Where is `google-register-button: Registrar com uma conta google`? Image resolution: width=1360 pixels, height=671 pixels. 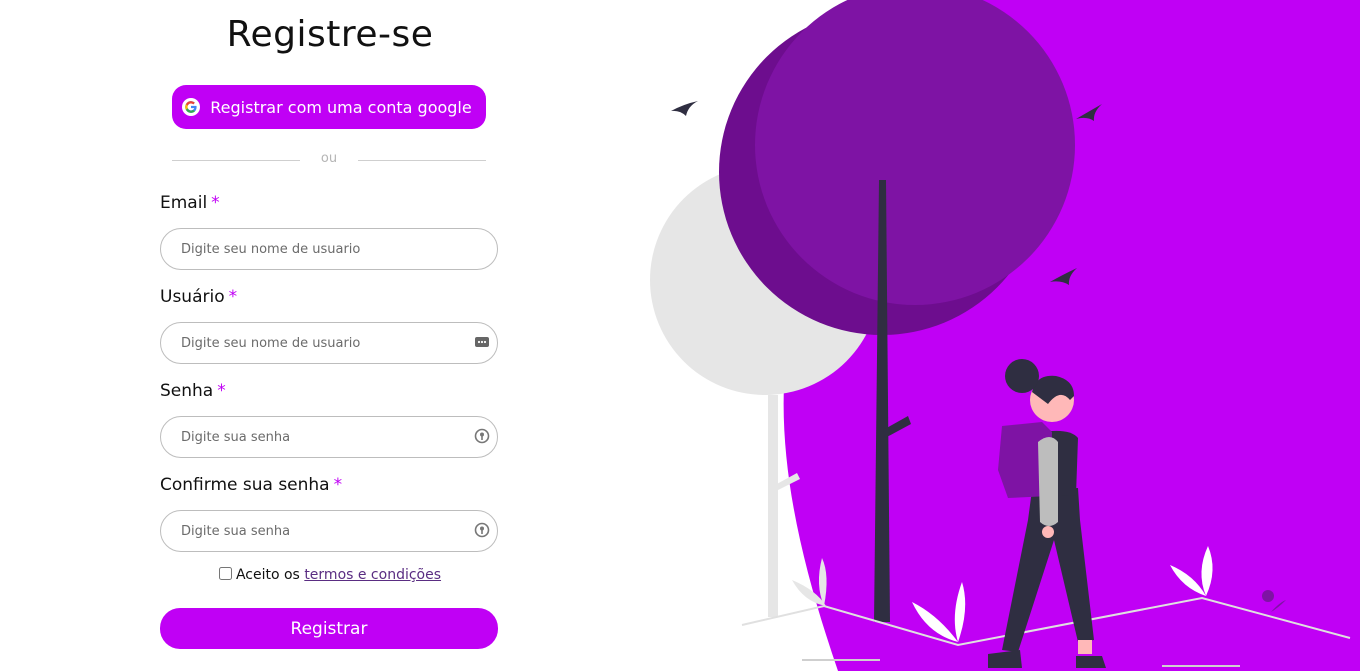
google-register-button: Registrar com uma conta google is located at coordinates (329, 107).